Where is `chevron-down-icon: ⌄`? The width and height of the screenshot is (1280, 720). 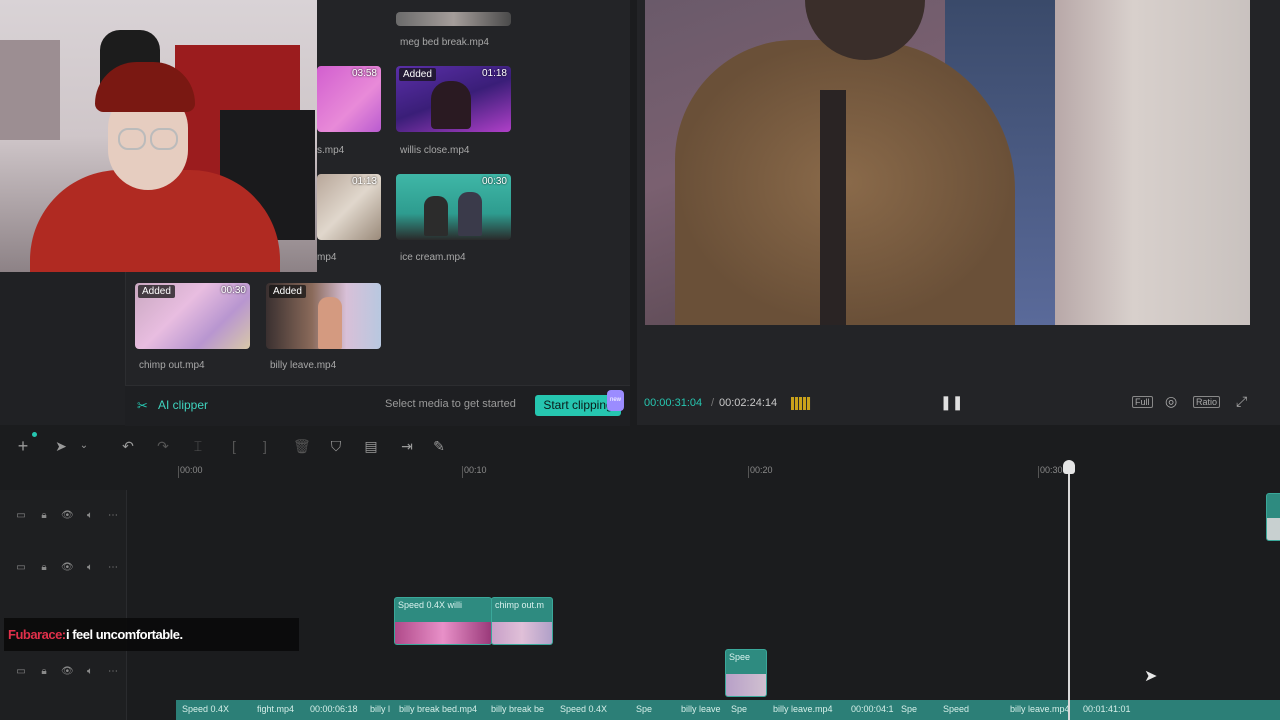 chevron-down-icon: ⌄ is located at coordinates (84, 446).